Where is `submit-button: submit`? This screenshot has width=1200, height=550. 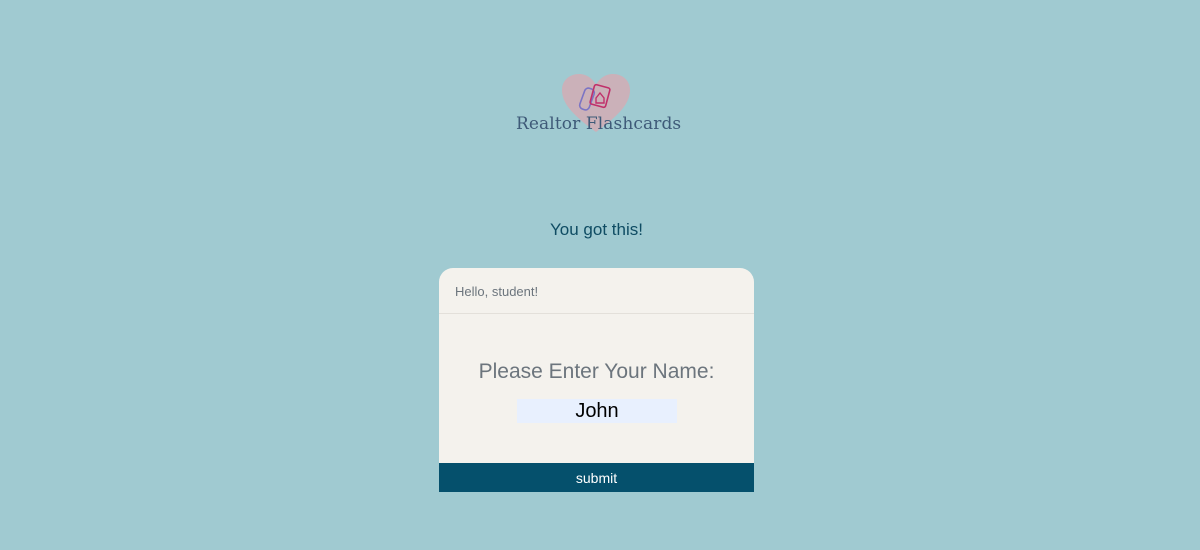 submit-button: submit is located at coordinates (596, 477).